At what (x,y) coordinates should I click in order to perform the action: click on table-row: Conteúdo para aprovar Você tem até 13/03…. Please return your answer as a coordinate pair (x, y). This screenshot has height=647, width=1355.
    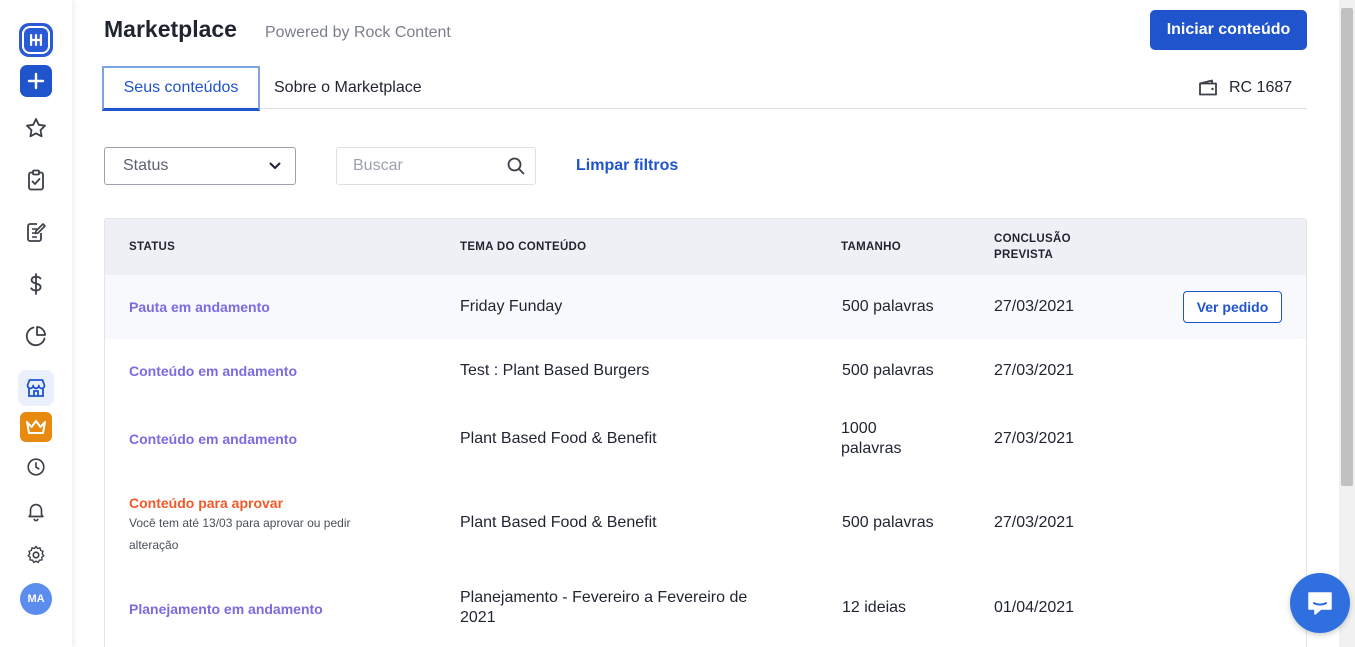
    Looking at the image, I should click on (705, 523).